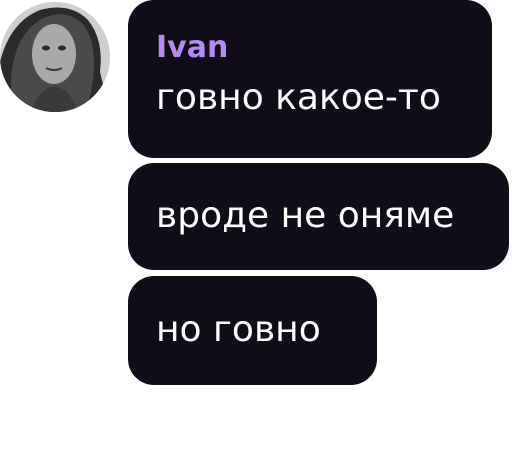  What do you see at coordinates (324, 48) in the screenshot?
I see `sender-name: Ivan` at bounding box center [324, 48].